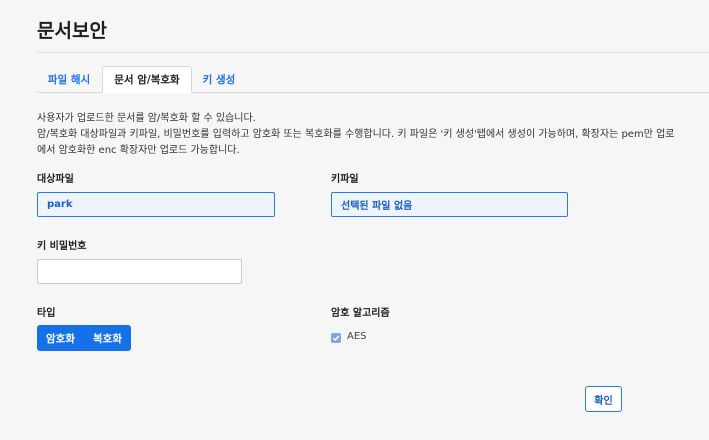 The width and height of the screenshot is (709, 440). I want to click on description-line: 사용자가 업로드한 문서를 암/복호화 할 수 있습니다., so click(146, 118).